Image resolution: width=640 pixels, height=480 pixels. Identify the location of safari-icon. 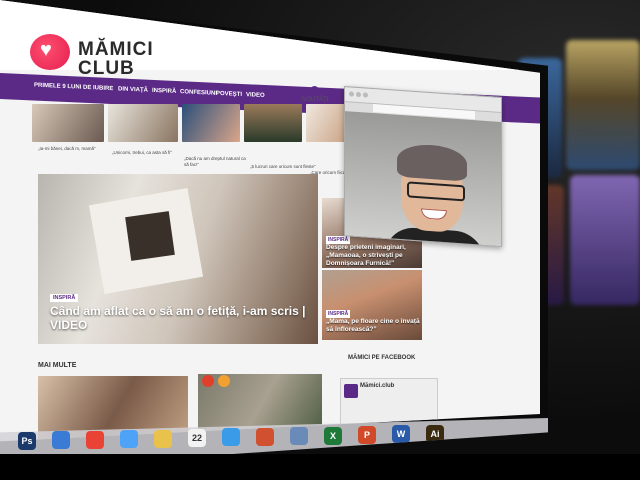
(61, 440).